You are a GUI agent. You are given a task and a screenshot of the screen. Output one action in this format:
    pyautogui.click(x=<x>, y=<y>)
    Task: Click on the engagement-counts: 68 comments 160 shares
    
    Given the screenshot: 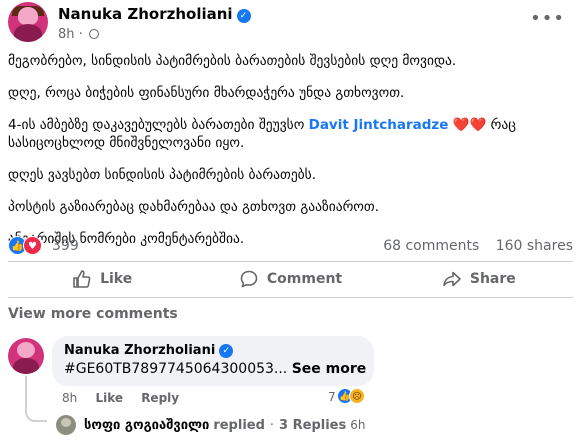 What is the action you would take?
    pyautogui.click(x=472, y=246)
    